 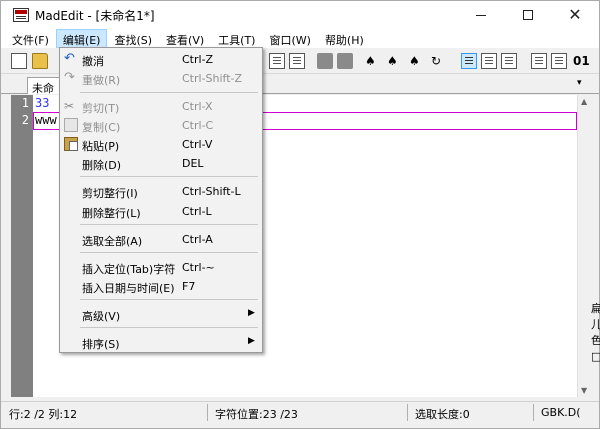 I want to click on menu-item-label: 剪切整行(I), so click(x=110, y=193).